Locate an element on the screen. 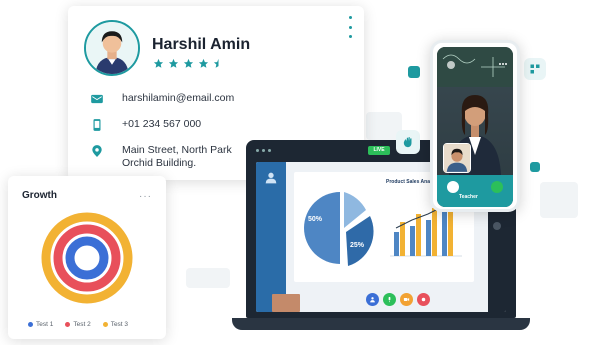  phone-row: +01 234 567 000 is located at coordinates (145, 125).